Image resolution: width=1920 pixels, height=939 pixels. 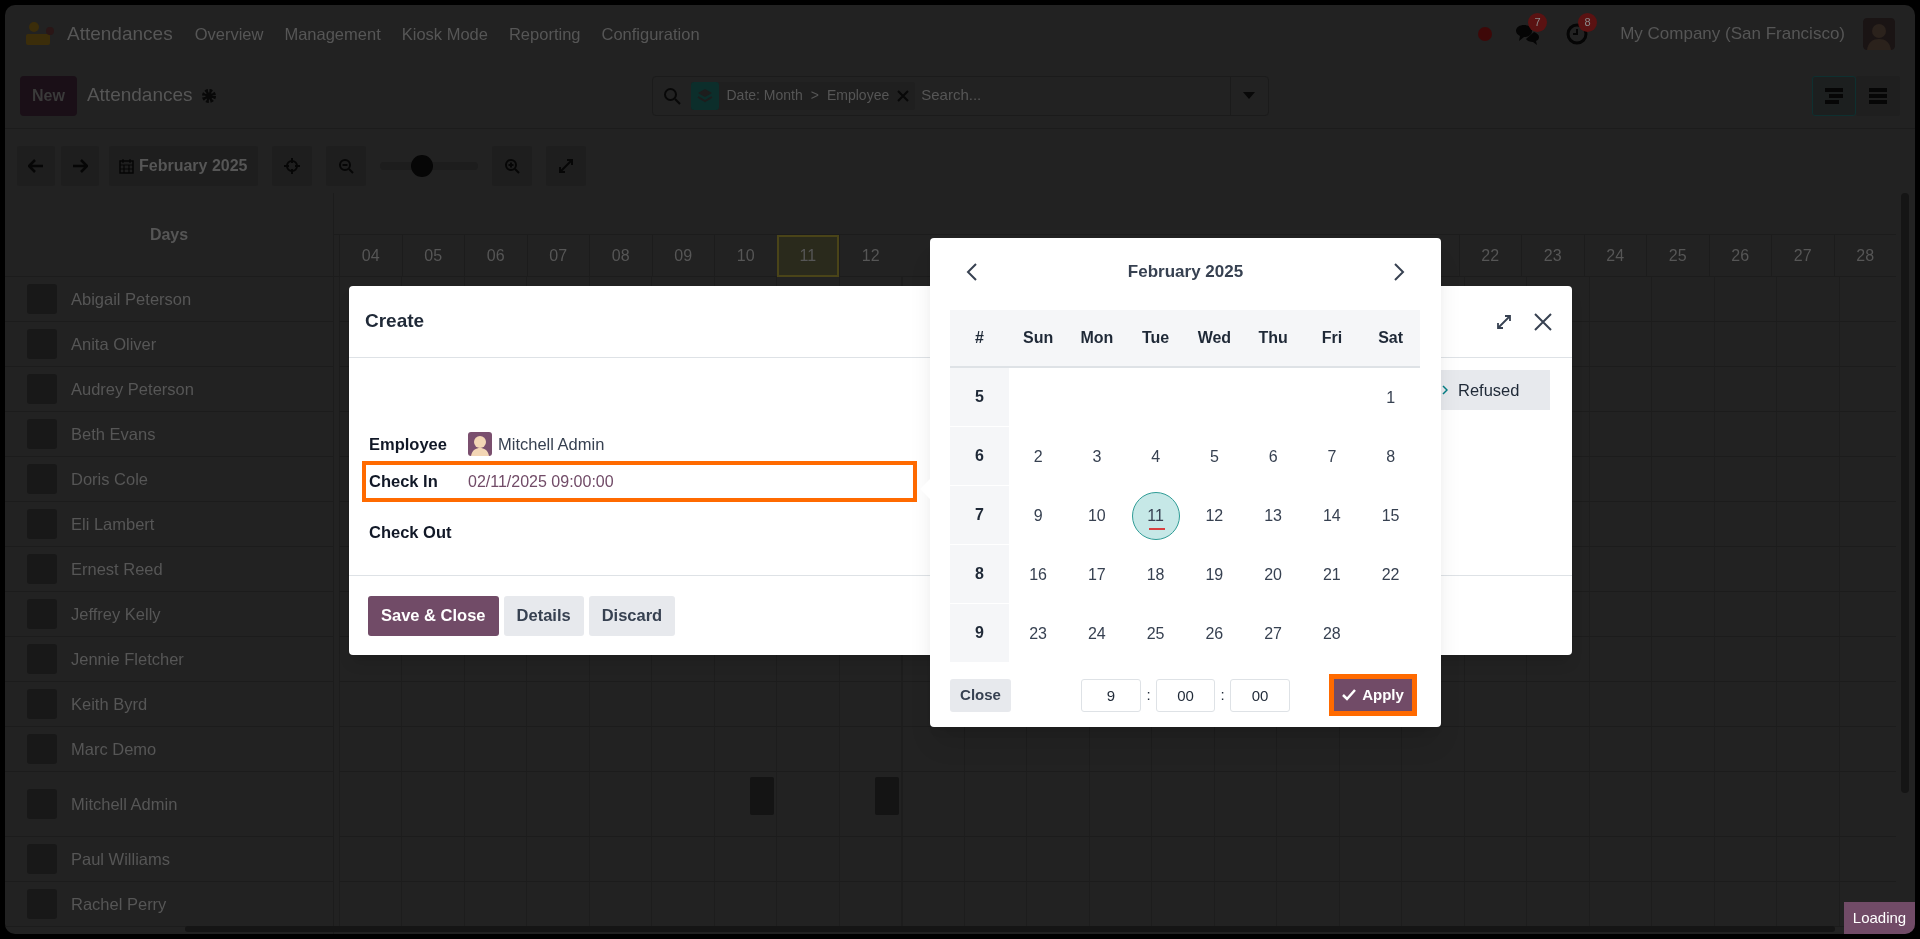 What do you see at coordinates (1038, 633) in the screenshot?
I see `calendar-day: 23` at bounding box center [1038, 633].